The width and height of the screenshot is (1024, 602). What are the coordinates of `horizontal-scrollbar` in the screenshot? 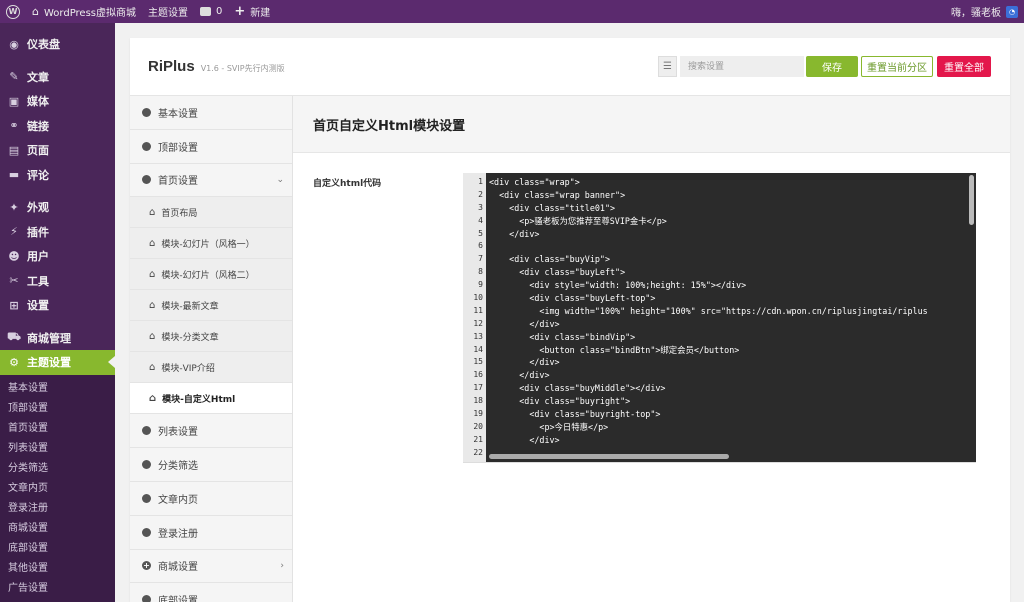 It's located at (609, 456).